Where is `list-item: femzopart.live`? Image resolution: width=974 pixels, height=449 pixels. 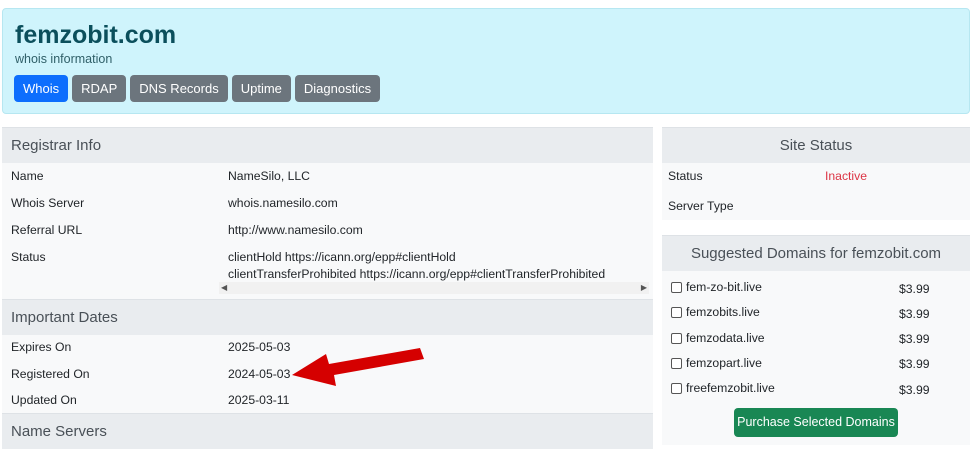
list-item: femzopart.live is located at coordinates (716, 363).